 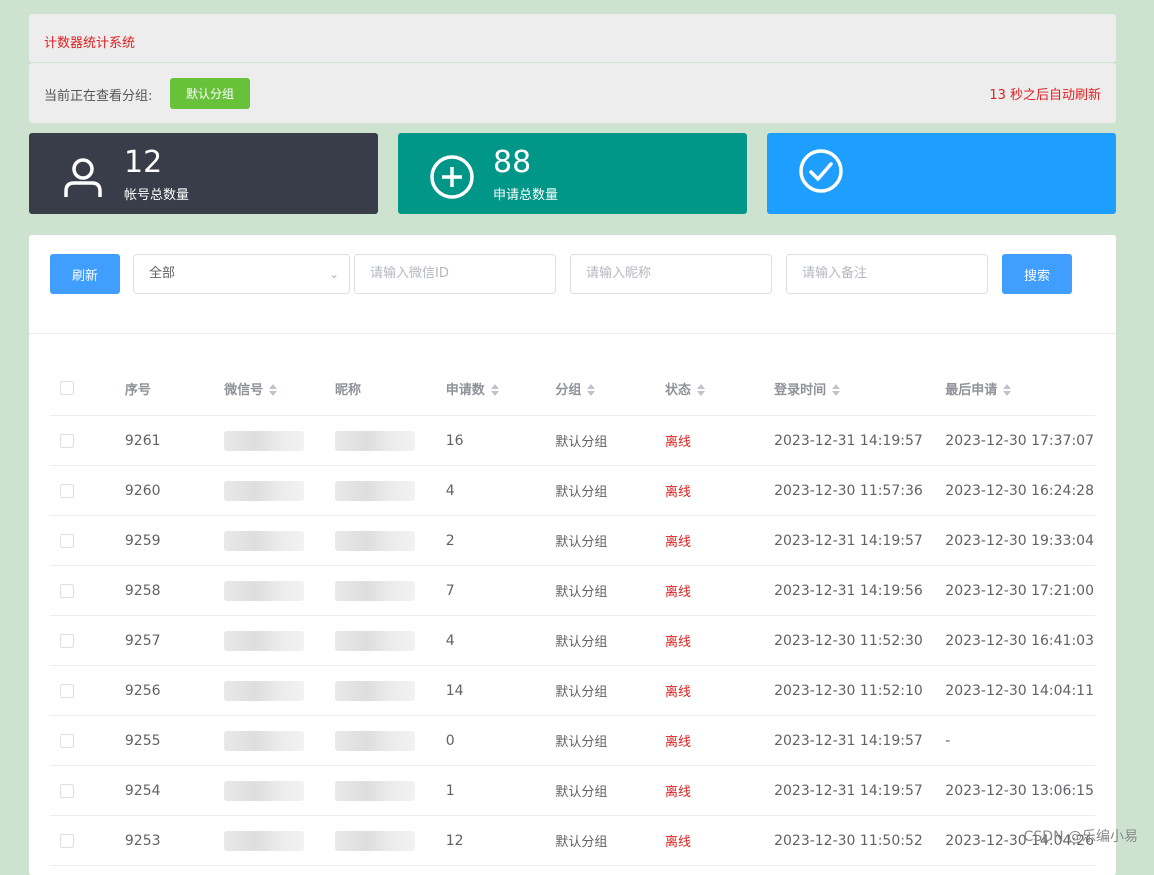 What do you see at coordinates (157, 195) in the screenshot?
I see `account-count-label: 帐号总数量` at bounding box center [157, 195].